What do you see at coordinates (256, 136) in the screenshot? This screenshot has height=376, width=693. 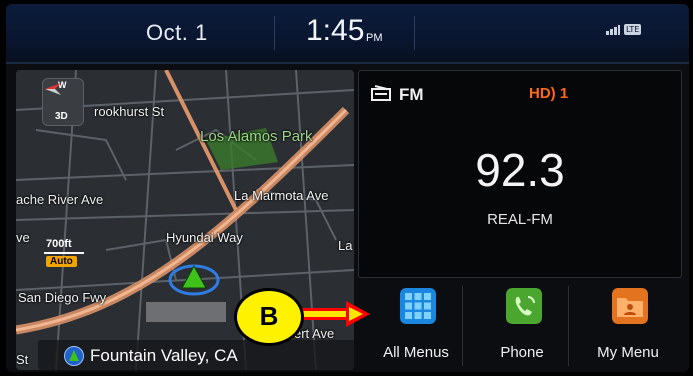 I see `park-label: Los Alamos Park` at bounding box center [256, 136].